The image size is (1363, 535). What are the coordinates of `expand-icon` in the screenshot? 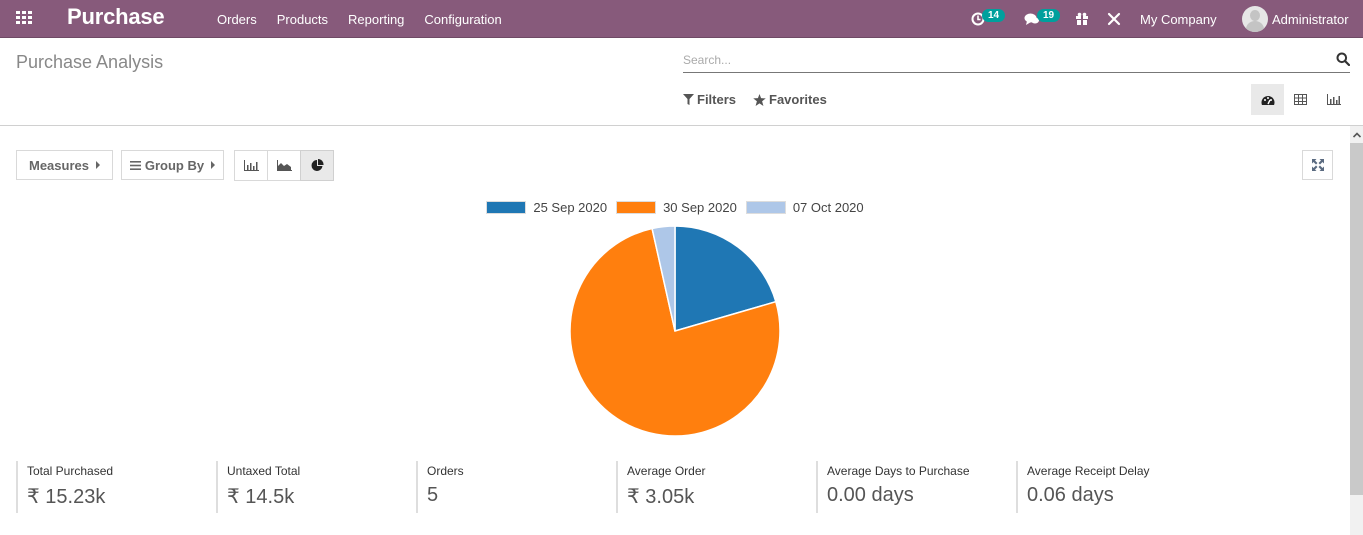 It's located at (1317, 165).